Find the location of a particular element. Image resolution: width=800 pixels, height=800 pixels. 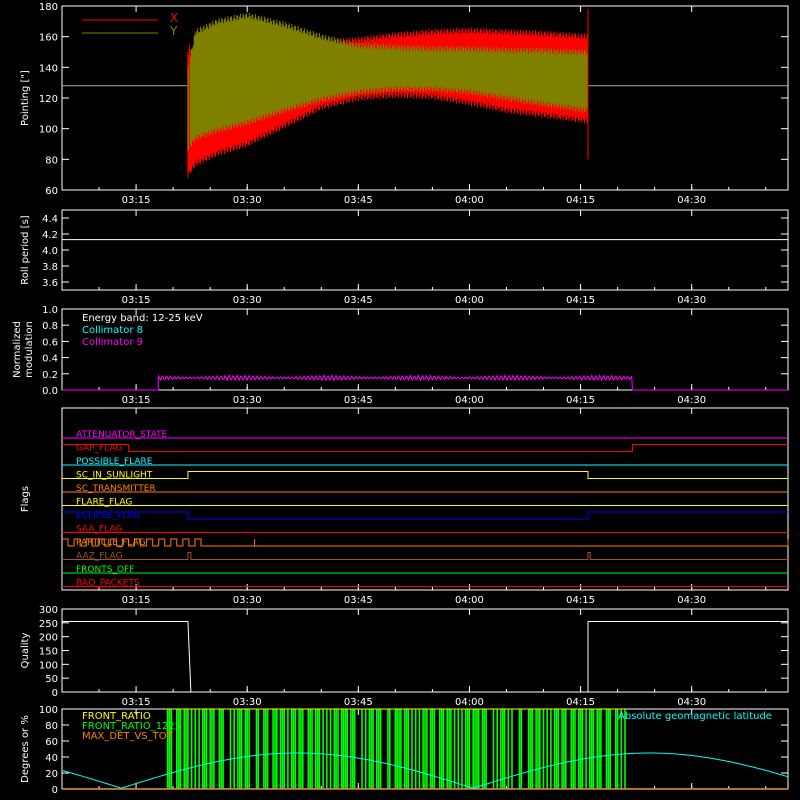

y-tick-label: 0.8 is located at coordinates (50, 326).